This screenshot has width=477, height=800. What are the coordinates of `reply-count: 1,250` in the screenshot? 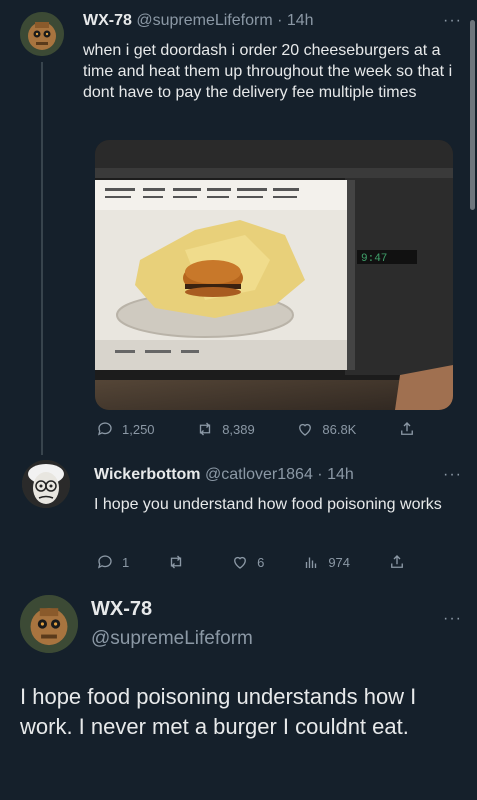 It's located at (138, 429).